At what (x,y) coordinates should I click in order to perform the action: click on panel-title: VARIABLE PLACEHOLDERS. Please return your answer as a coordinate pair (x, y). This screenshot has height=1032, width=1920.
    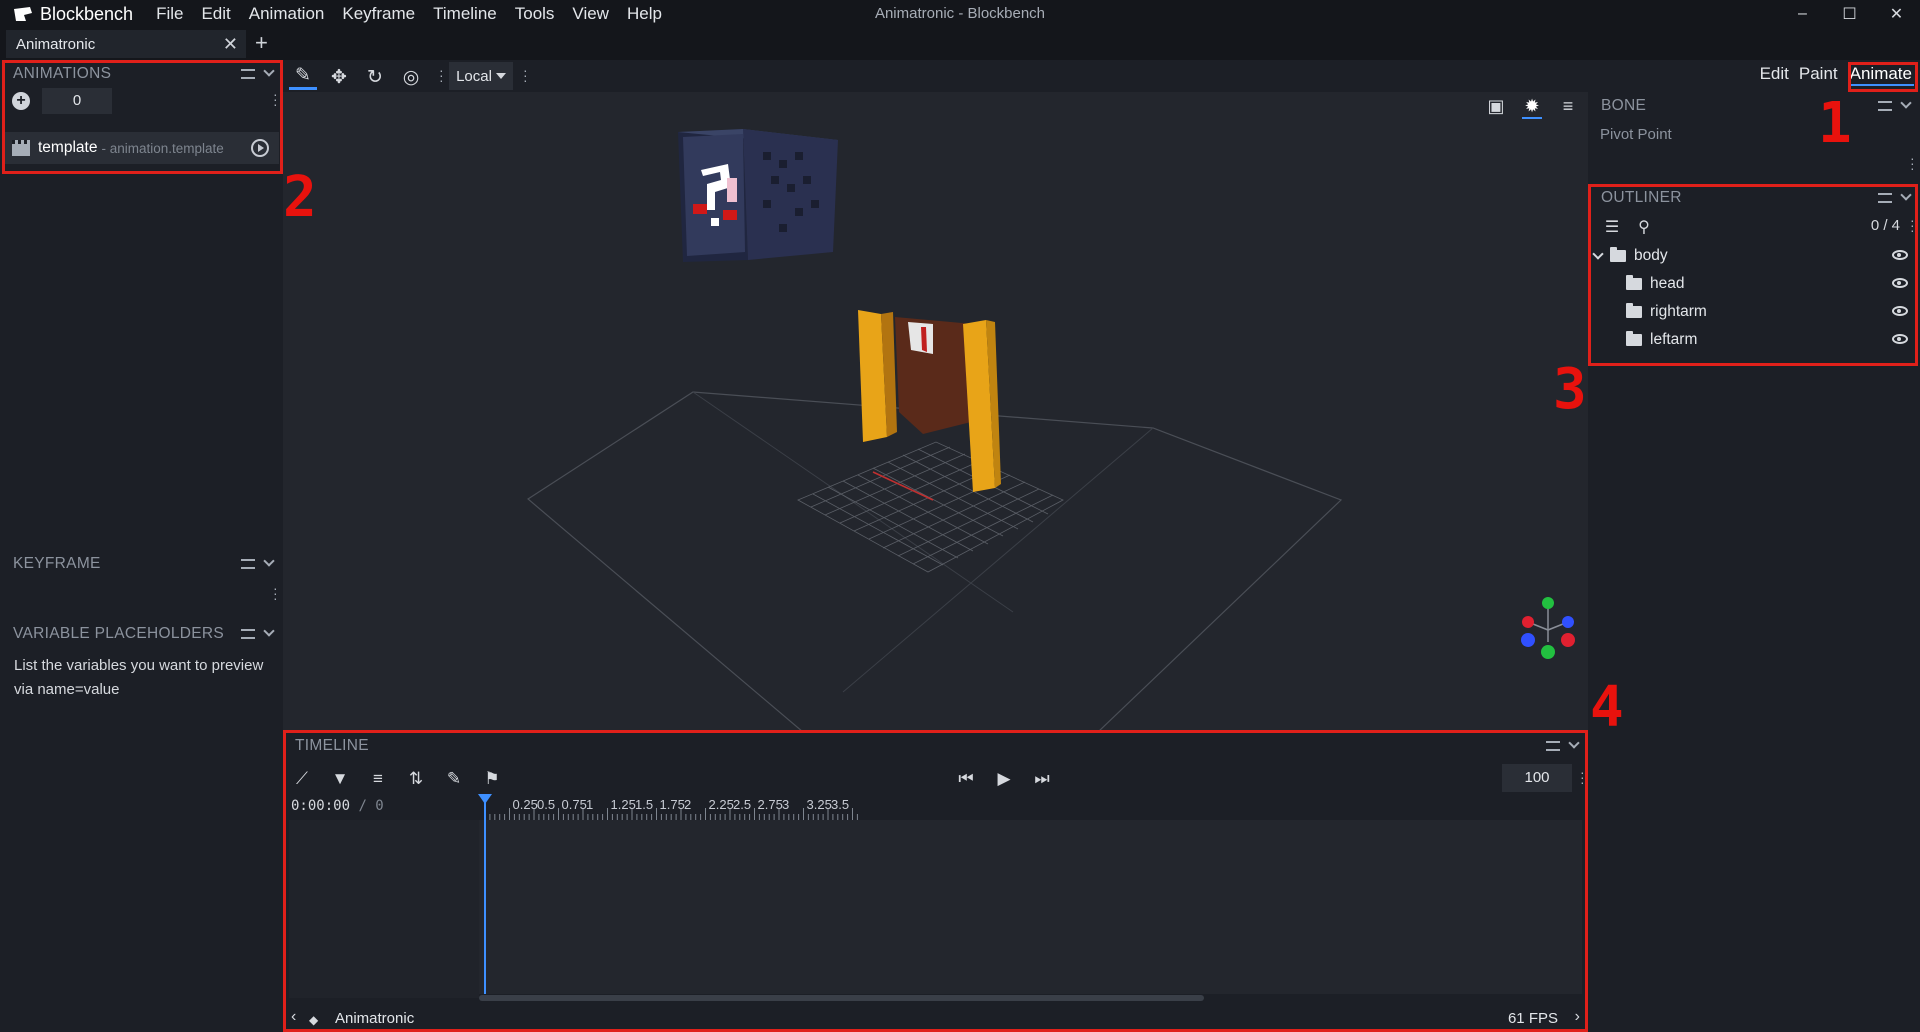
    Looking at the image, I should click on (119, 633).